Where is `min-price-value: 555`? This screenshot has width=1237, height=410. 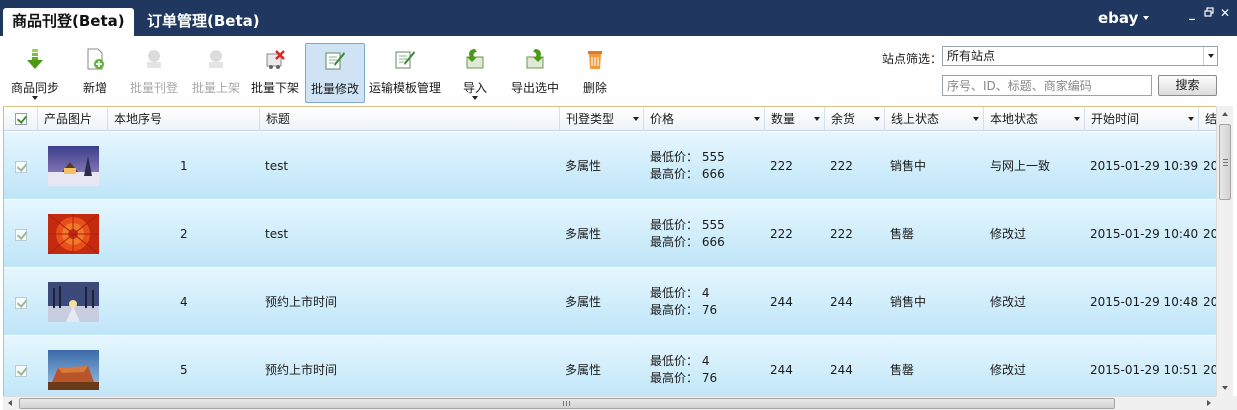
min-price-value: 555 is located at coordinates (713, 225).